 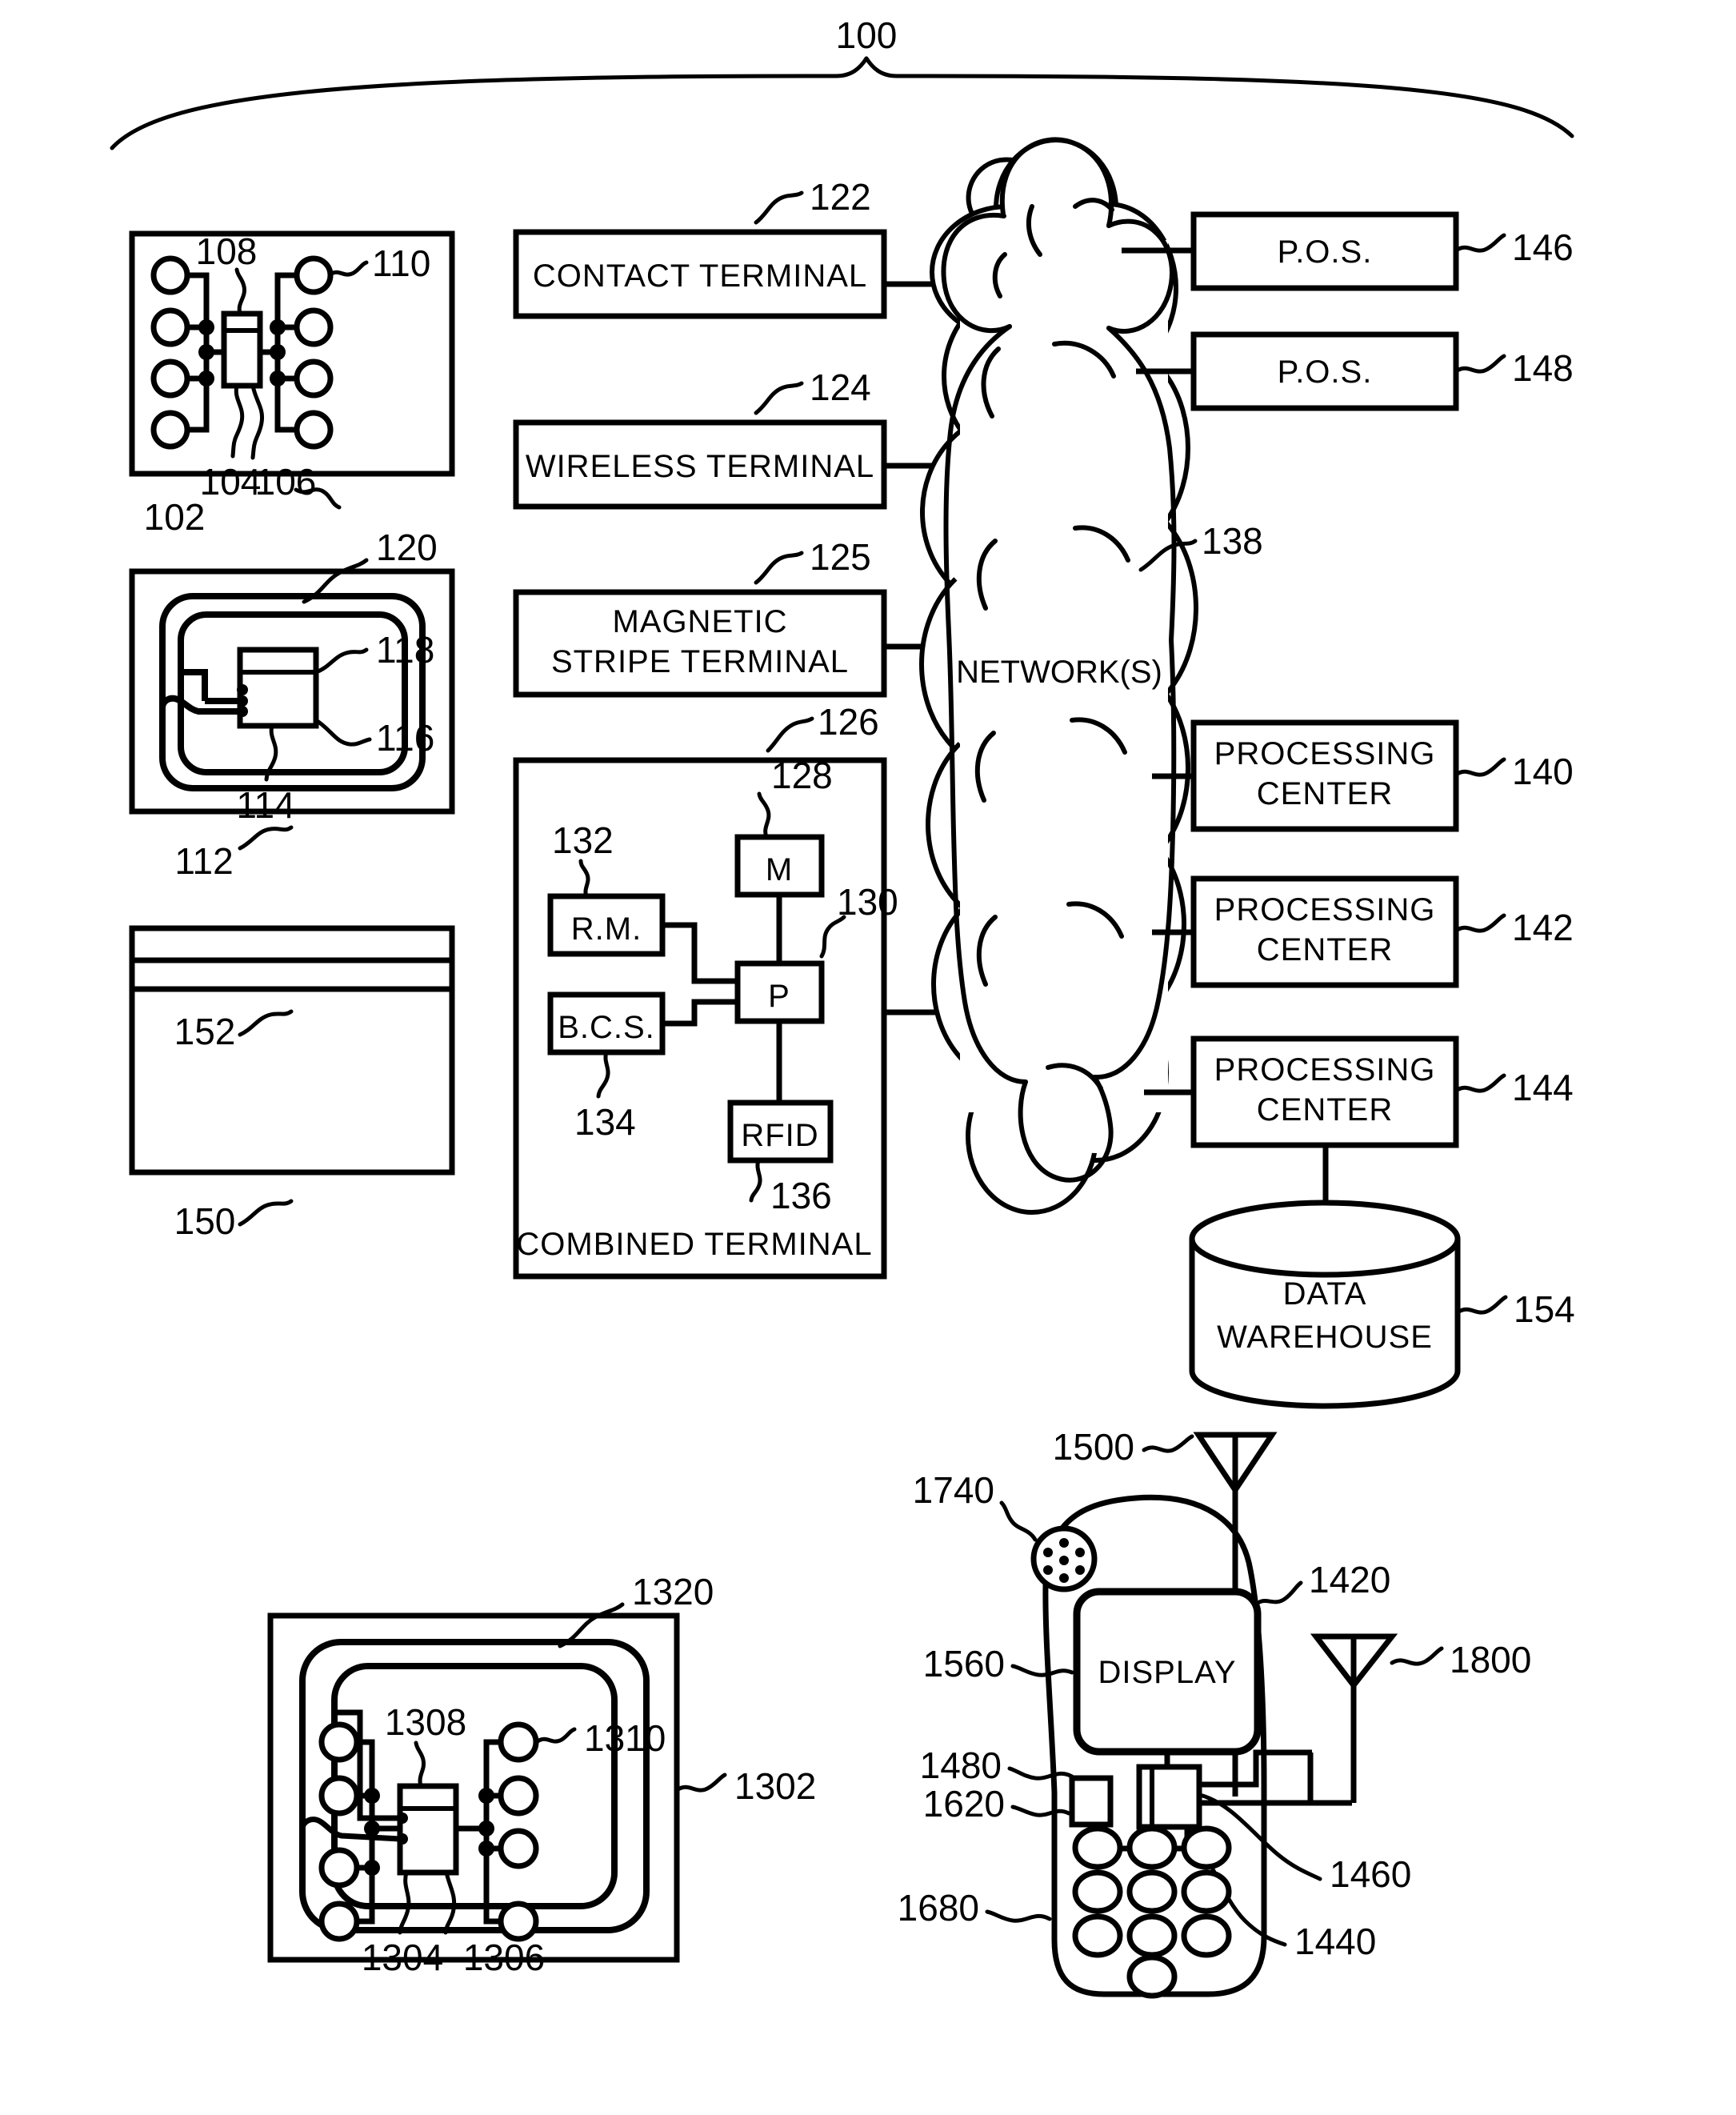 What do you see at coordinates (1490, 1659) in the screenshot?
I see `antenna-secondary-reference: 1800` at bounding box center [1490, 1659].